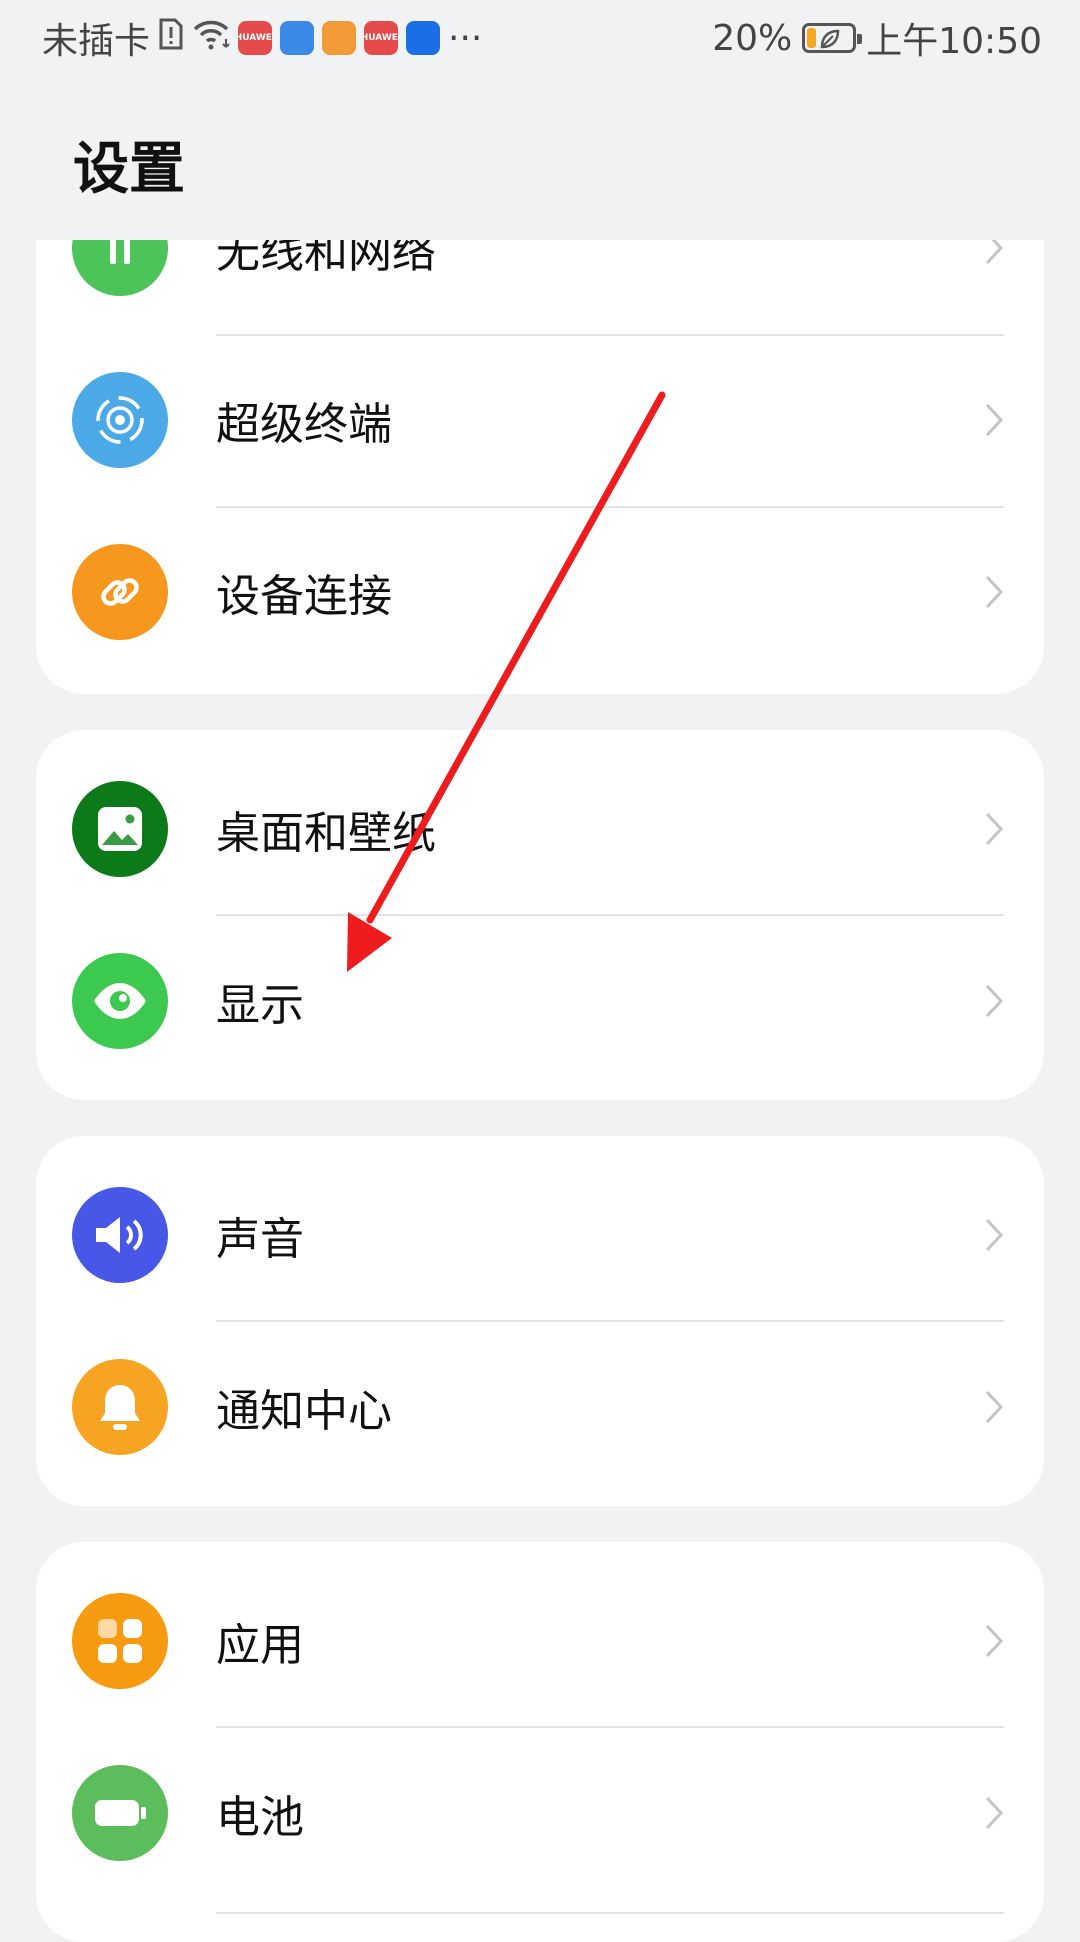  Describe the element at coordinates (540, 829) in the screenshot. I see `settings-item-home-wallpaper: 桌面和壁纸` at that location.